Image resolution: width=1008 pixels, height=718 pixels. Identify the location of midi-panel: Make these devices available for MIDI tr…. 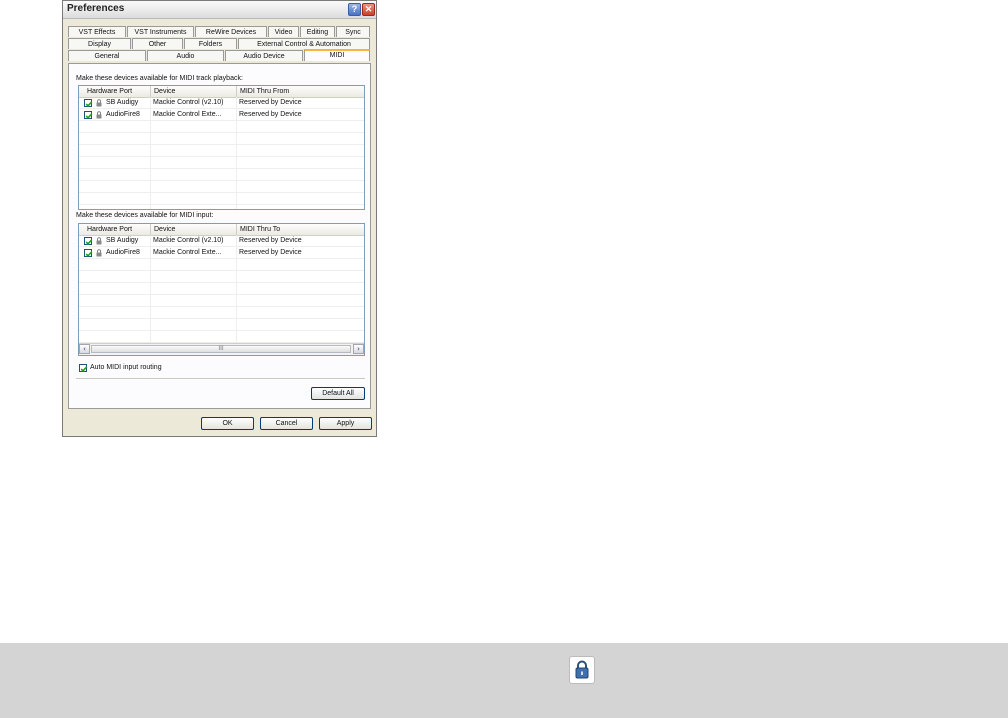
(219, 236).